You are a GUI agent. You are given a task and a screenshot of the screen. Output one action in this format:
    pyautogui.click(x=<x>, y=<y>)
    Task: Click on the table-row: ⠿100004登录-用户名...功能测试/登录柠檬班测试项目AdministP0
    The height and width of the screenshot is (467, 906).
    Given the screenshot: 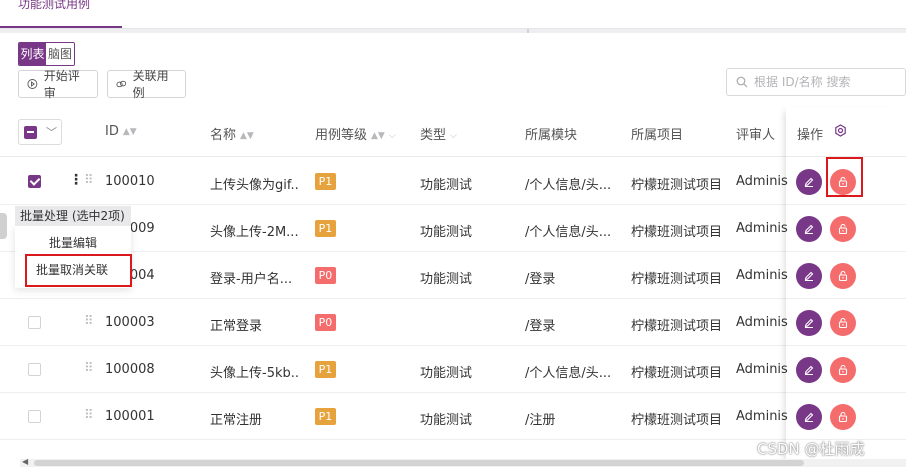 What is the action you would take?
    pyautogui.click(x=453, y=275)
    